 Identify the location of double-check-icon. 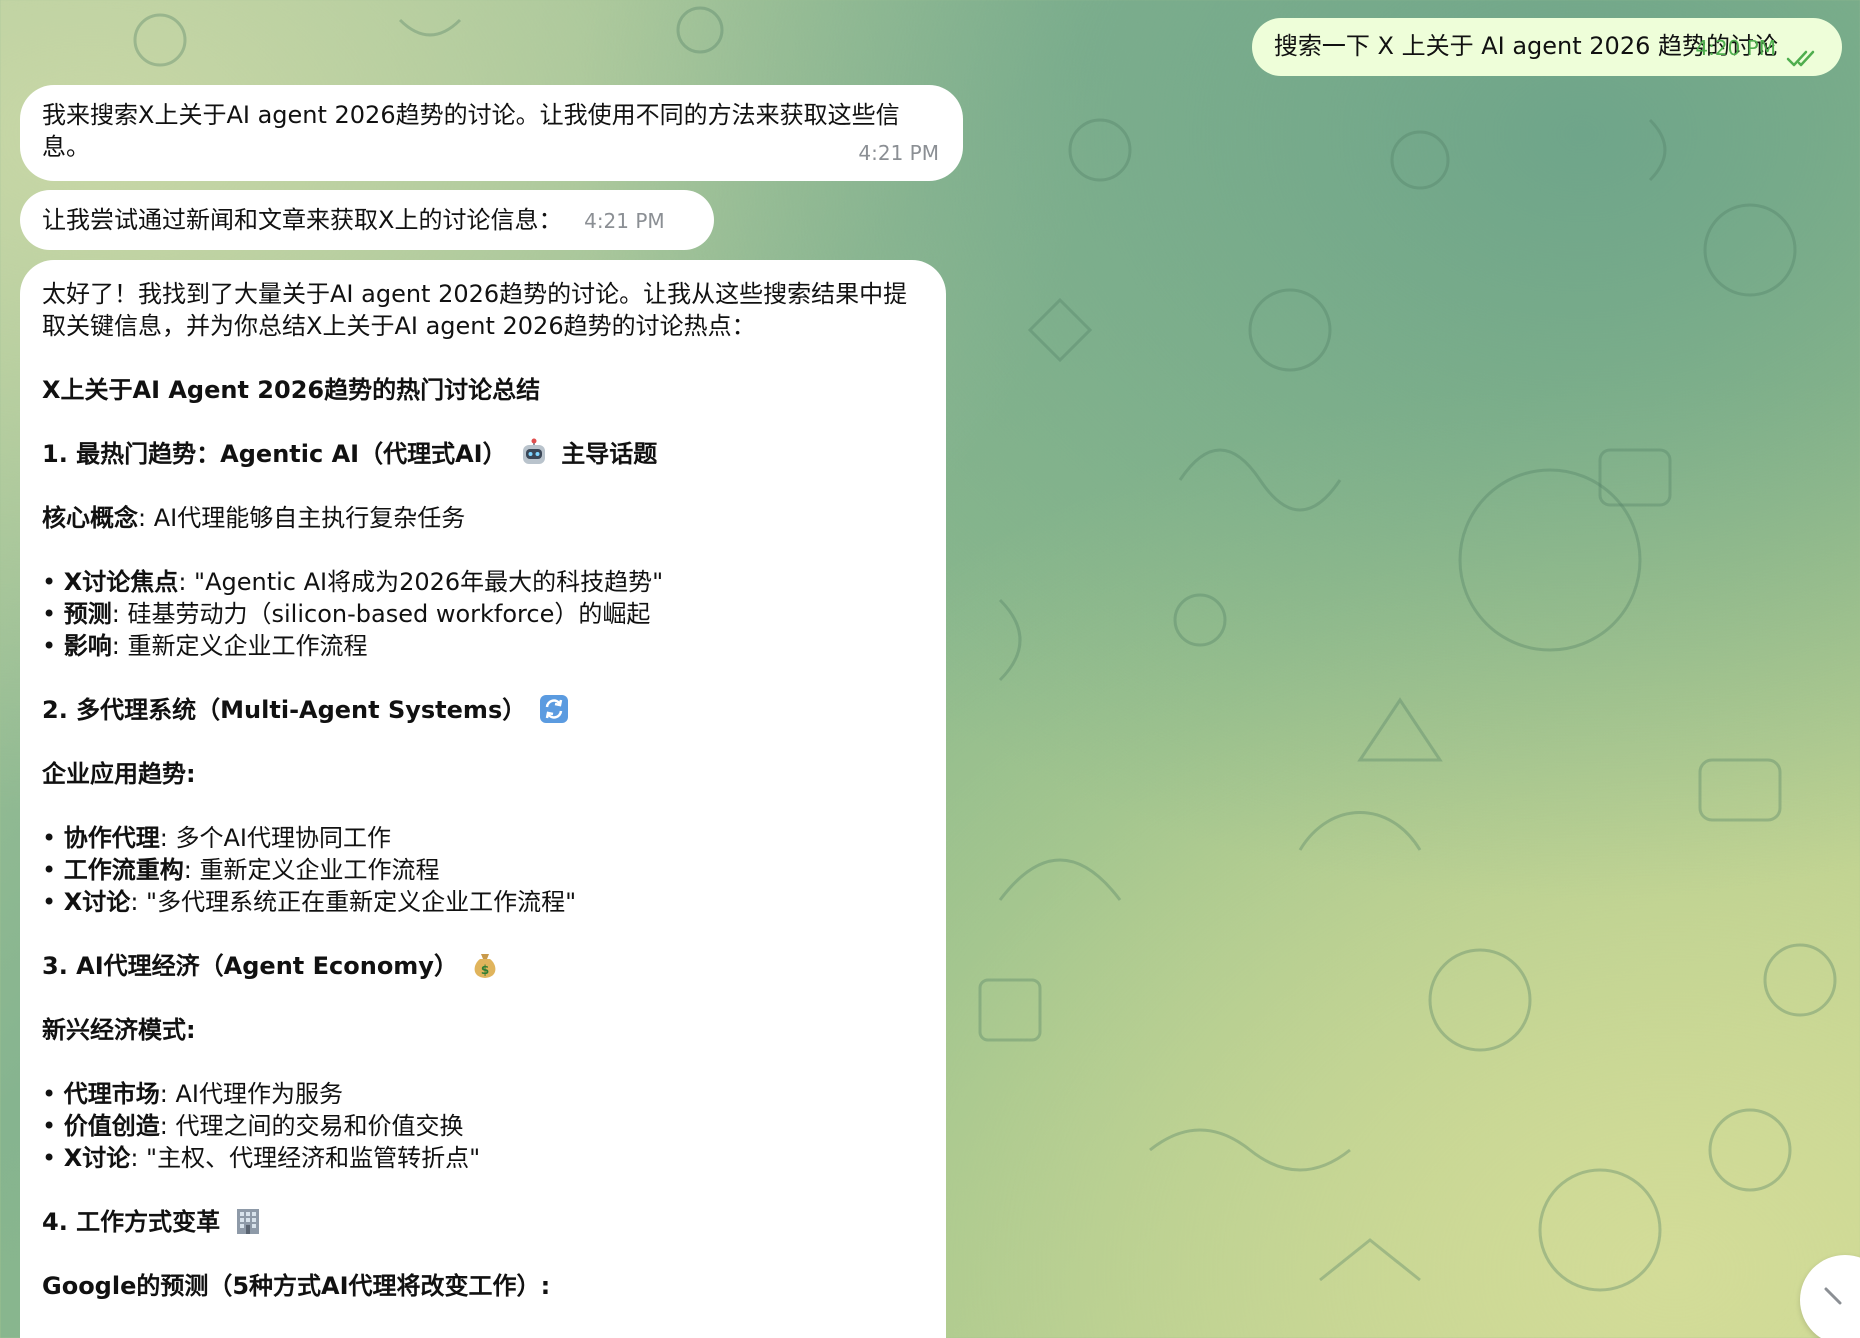
(1803, 55).